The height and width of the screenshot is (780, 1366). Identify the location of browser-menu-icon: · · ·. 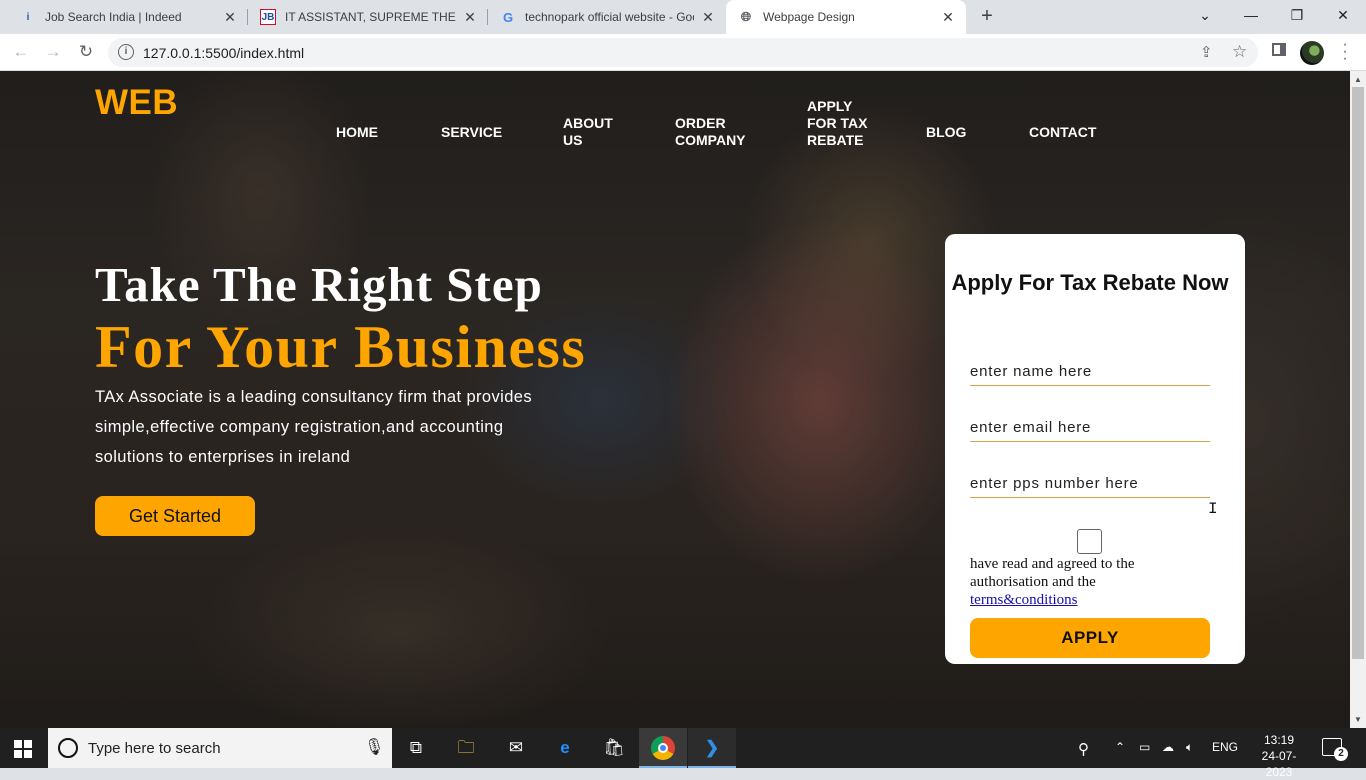
(1345, 52).